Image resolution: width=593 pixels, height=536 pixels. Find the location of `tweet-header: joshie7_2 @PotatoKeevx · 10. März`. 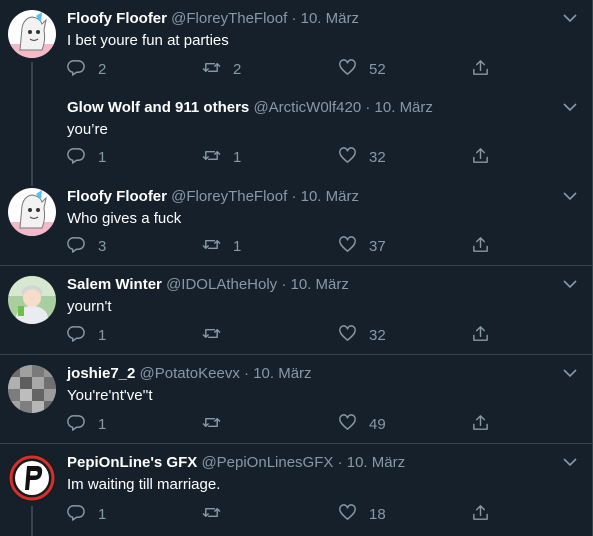

tweet-header: joshie7_2 @PotatoKeevx · 10. März is located at coordinates (189, 374).